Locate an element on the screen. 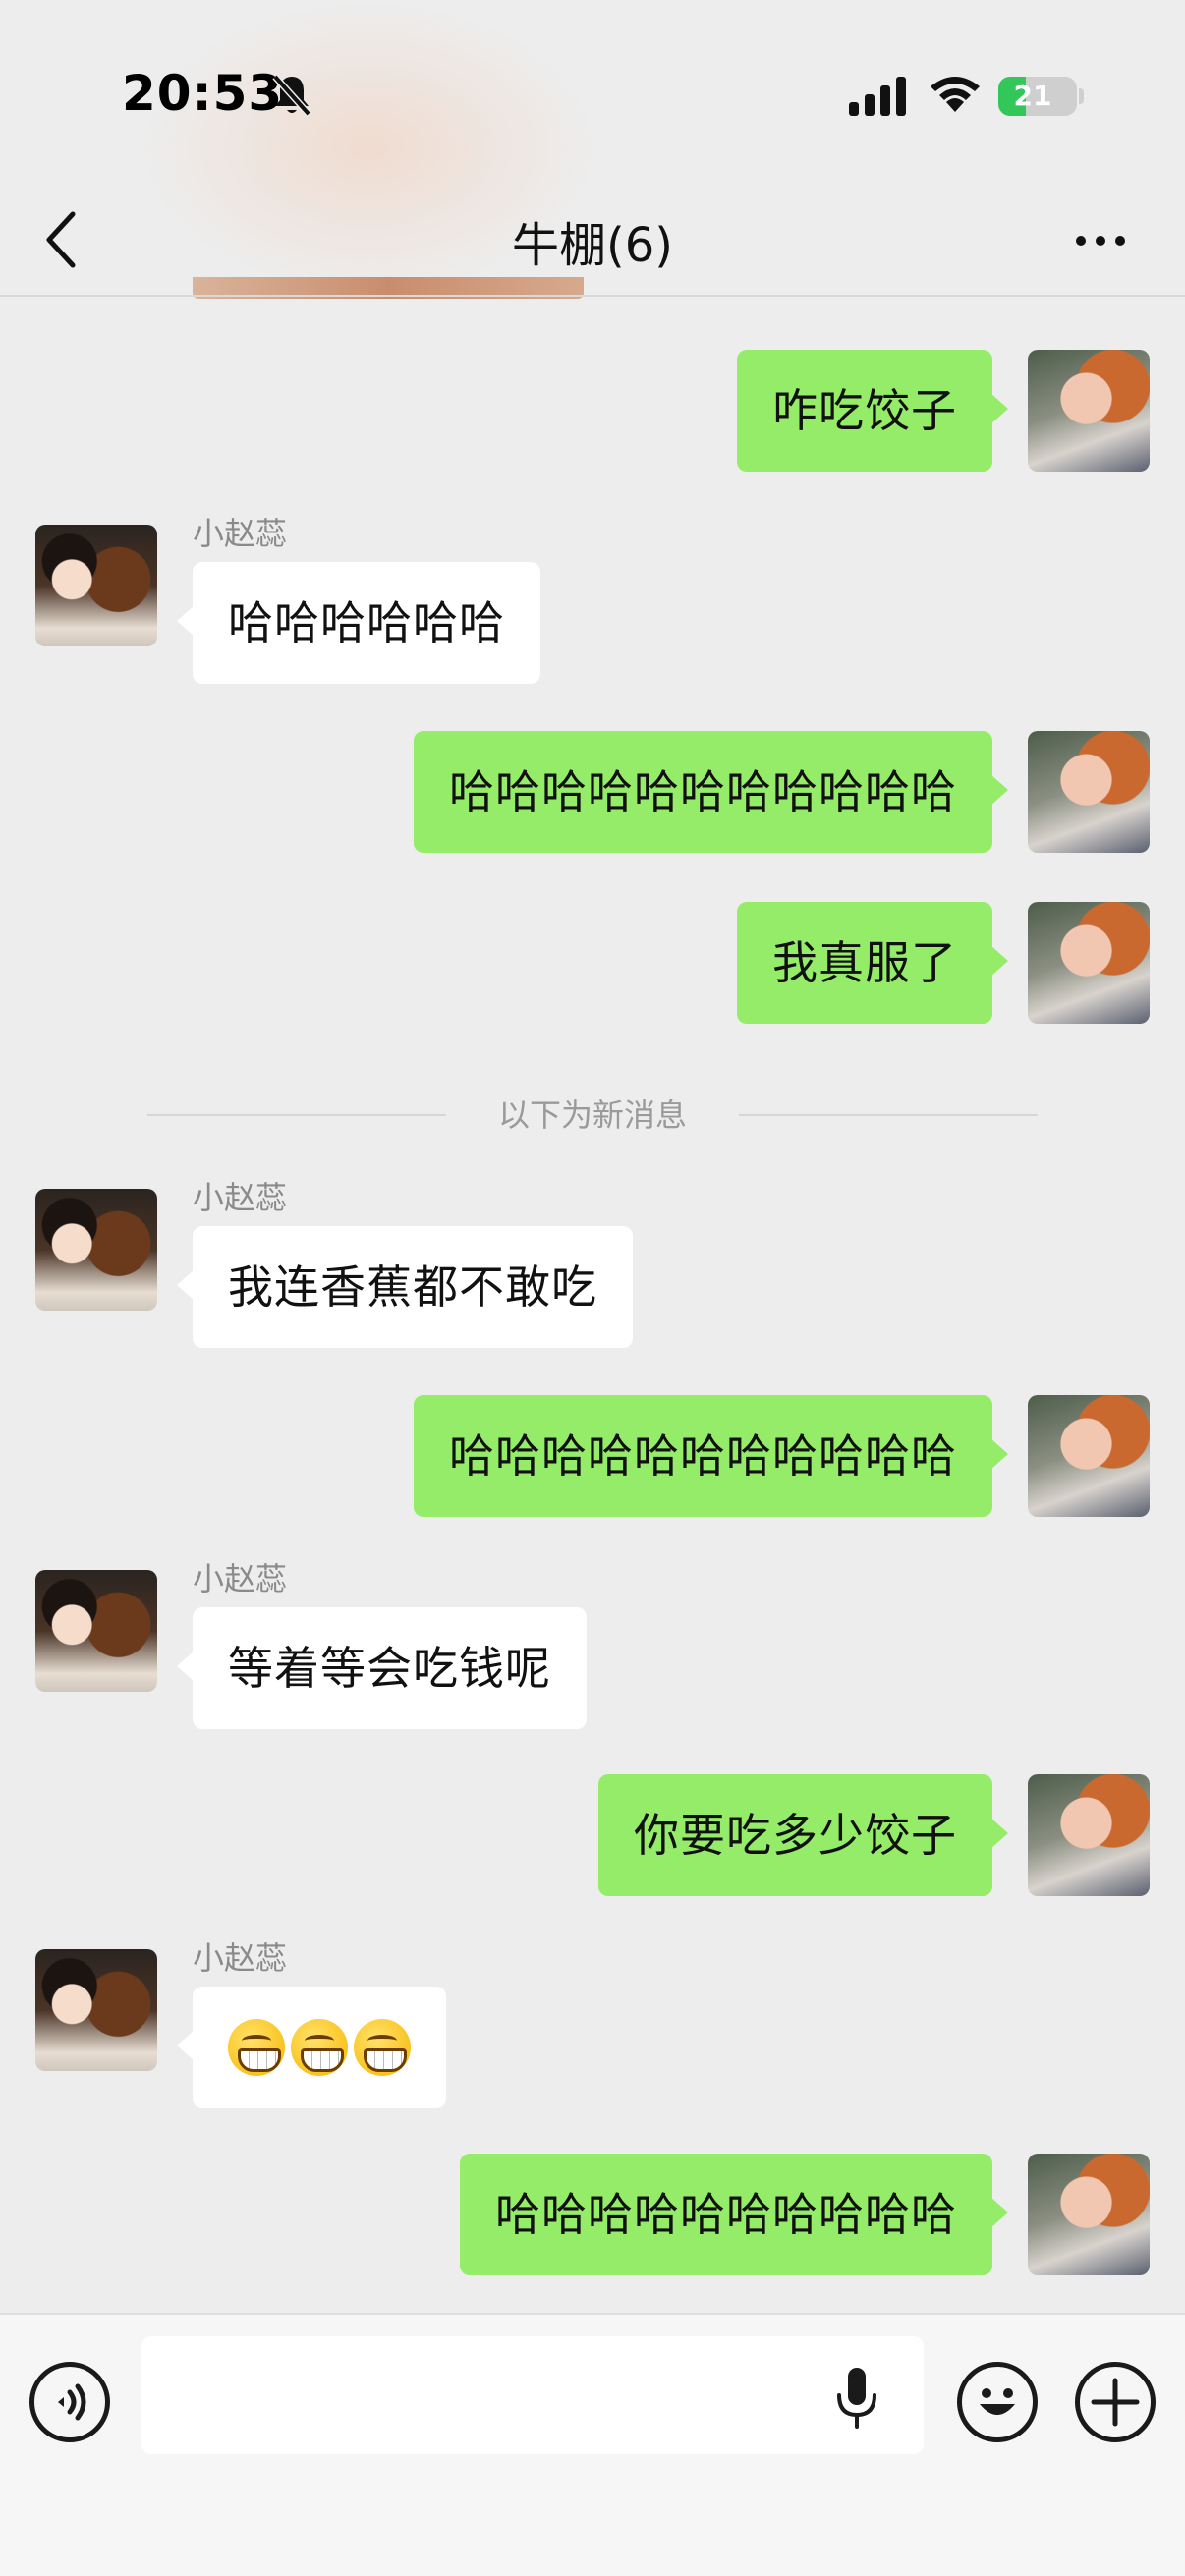 Image resolution: width=1185 pixels, height=2576 pixels. bell-off-icon is located at coordinates (291, 95).